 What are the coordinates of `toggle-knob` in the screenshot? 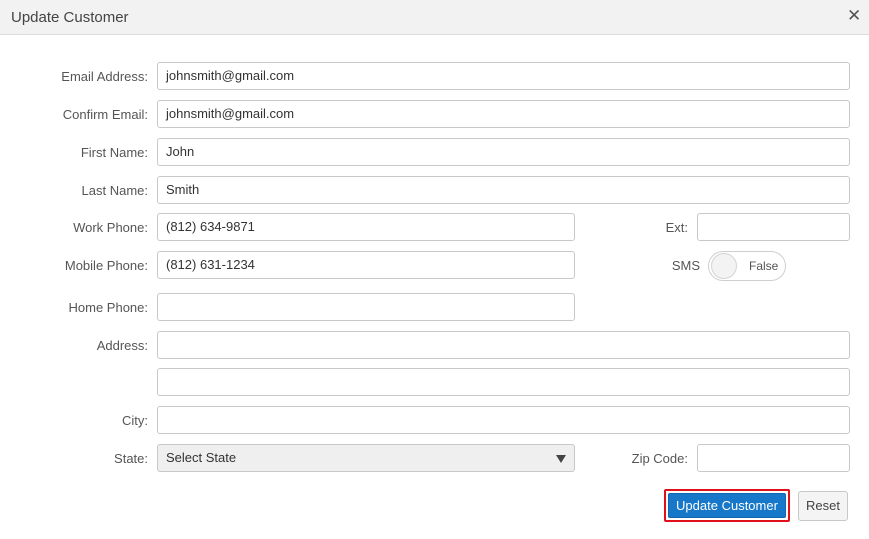 It's located at (724, 266).